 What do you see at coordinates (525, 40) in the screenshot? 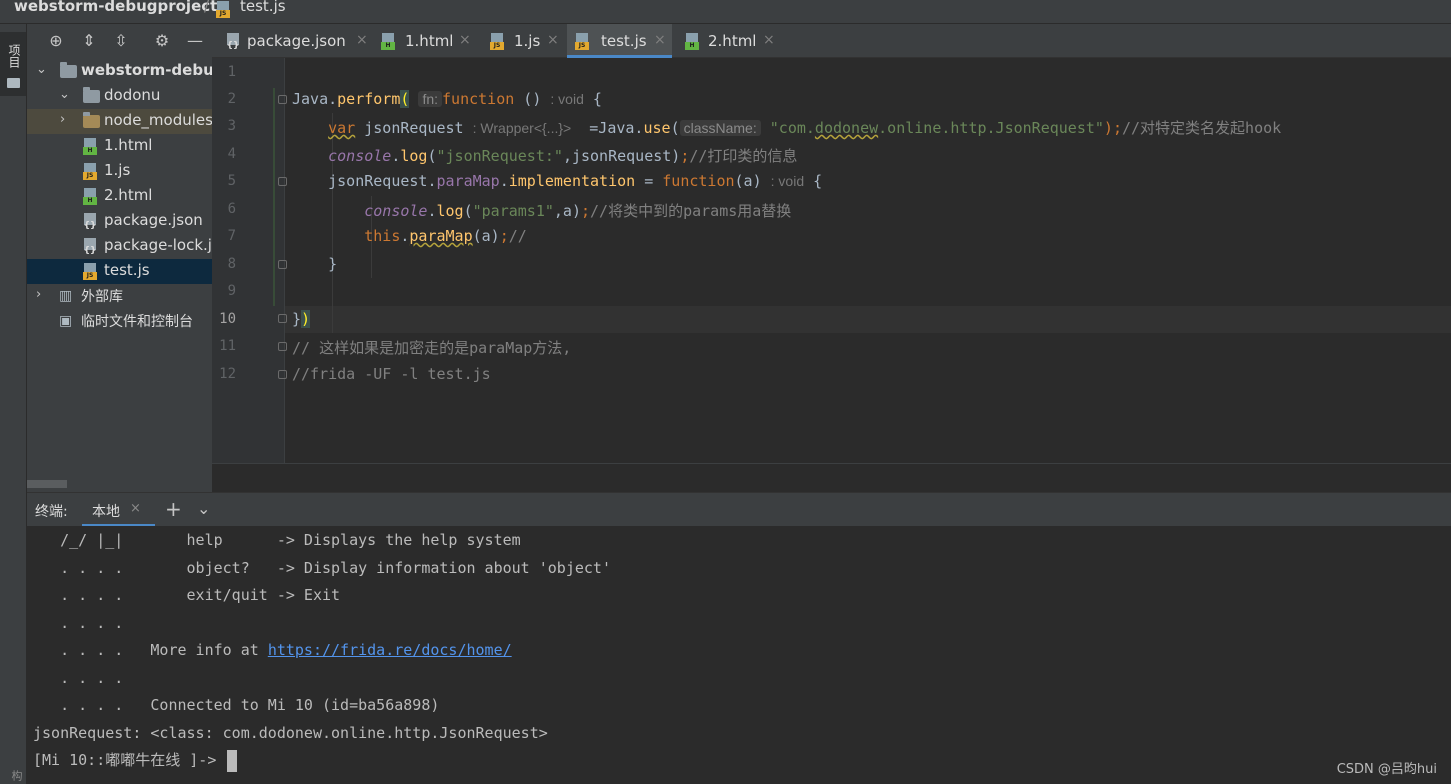
I see `tab-1-js: JS 1.js ×` at bounding box center [525, 40].